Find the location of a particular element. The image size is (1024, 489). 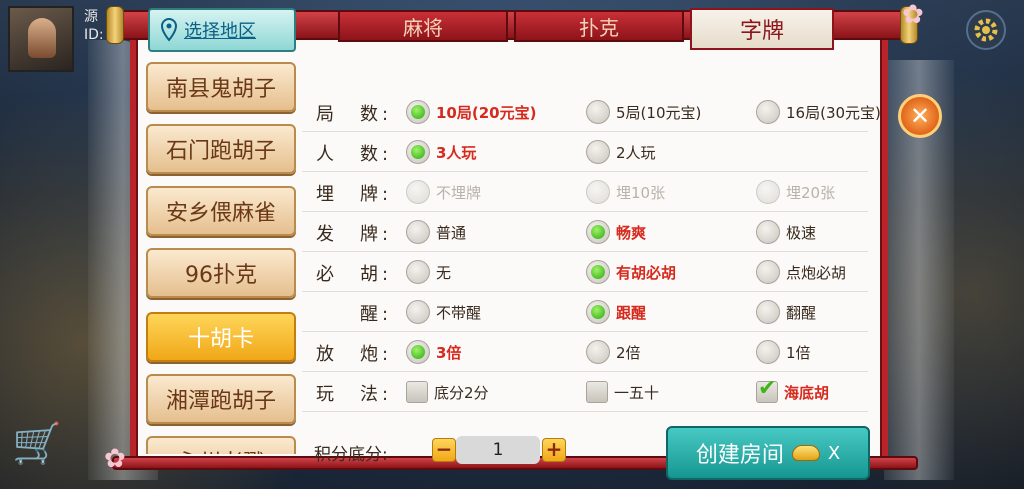

game-item: 湘潭跑胡子 is located at coordinates (221, 399).